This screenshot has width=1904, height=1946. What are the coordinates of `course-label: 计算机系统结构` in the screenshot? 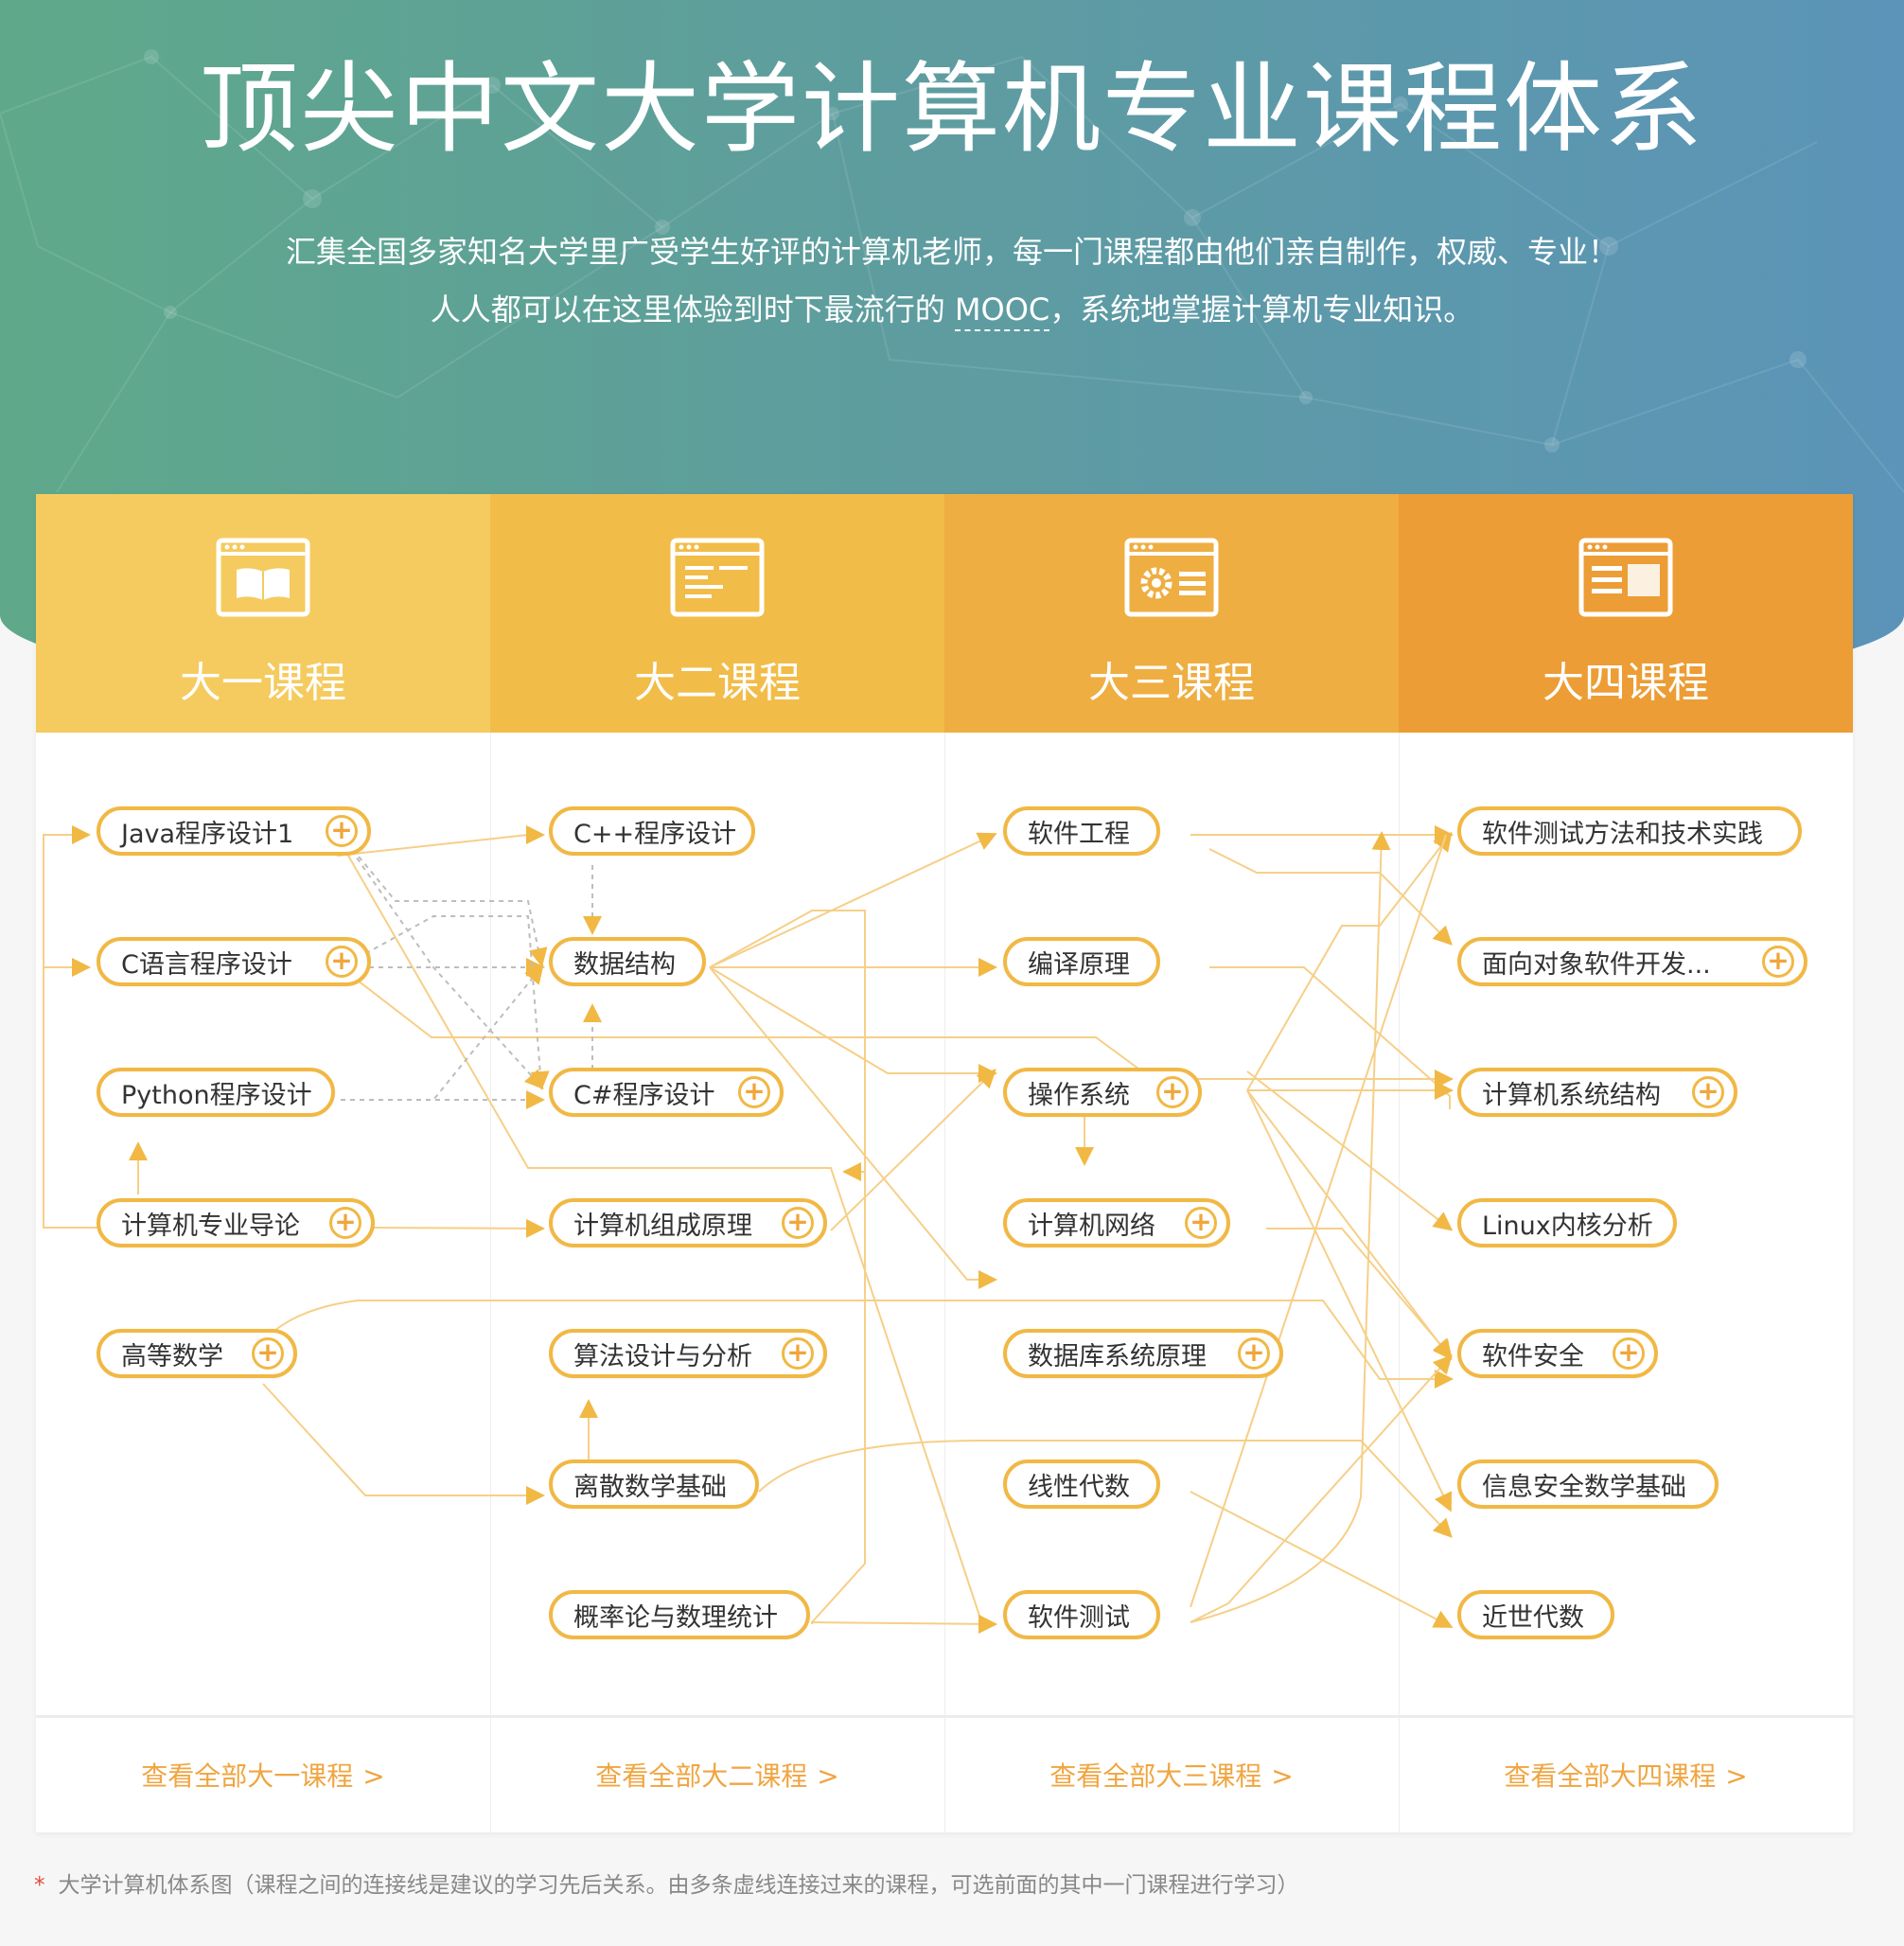 It's located at (1571, 1095).